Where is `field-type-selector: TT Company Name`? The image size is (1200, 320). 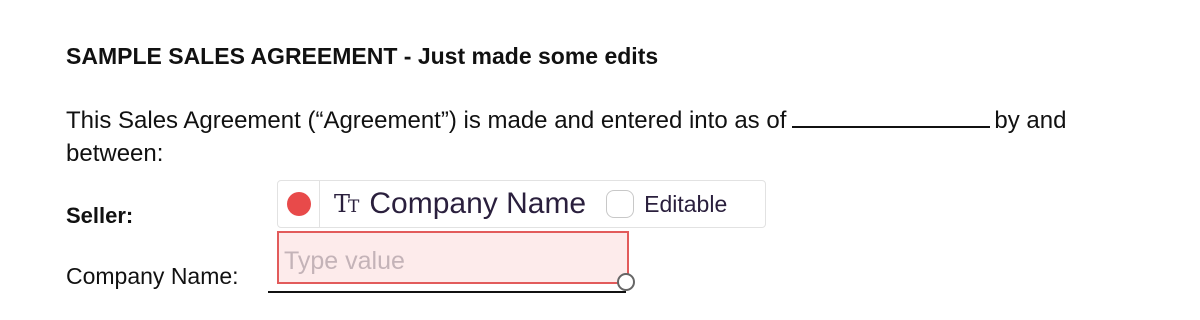 field-type-selector: TT Company Name is located at coordinates (453, 204).